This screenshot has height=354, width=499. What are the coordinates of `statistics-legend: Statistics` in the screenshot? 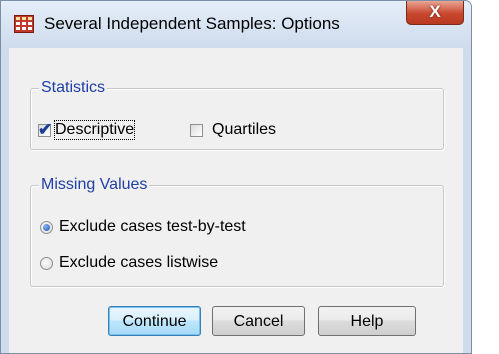 It's located at (73, 88).